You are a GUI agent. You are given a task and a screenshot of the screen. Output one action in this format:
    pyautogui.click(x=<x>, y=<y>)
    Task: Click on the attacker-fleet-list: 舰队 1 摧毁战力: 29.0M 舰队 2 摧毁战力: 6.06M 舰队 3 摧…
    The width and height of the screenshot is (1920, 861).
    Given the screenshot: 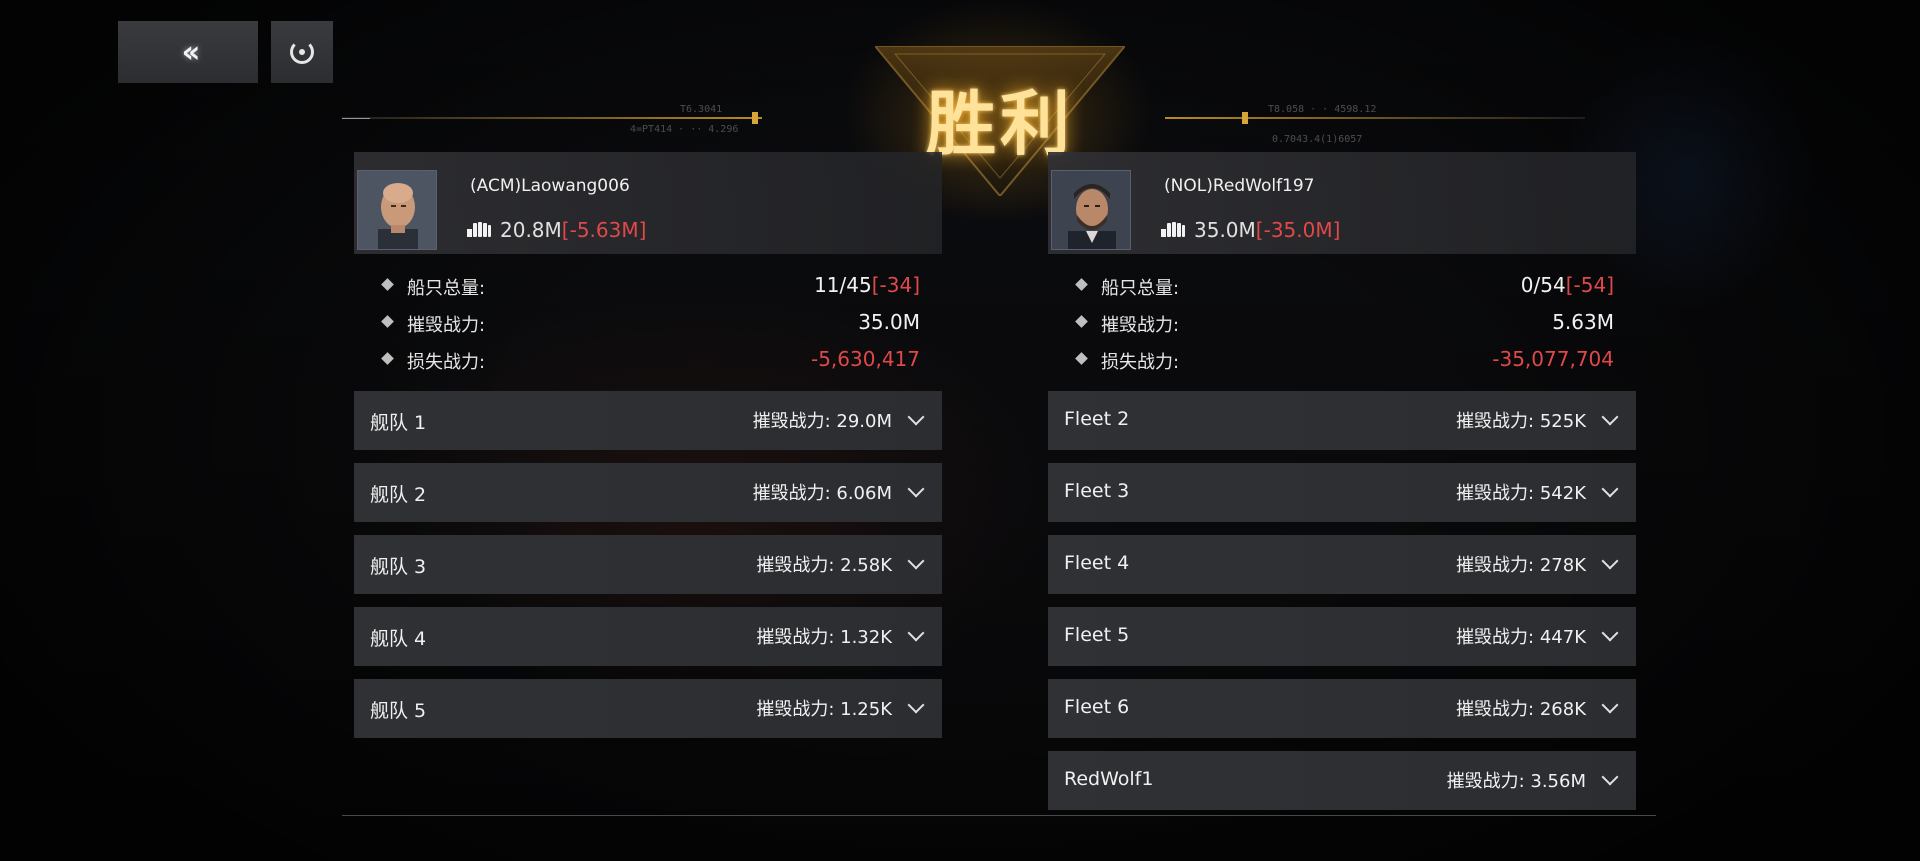 What is the action you would take?
    pyautogui.click(x=648, y=564)
    